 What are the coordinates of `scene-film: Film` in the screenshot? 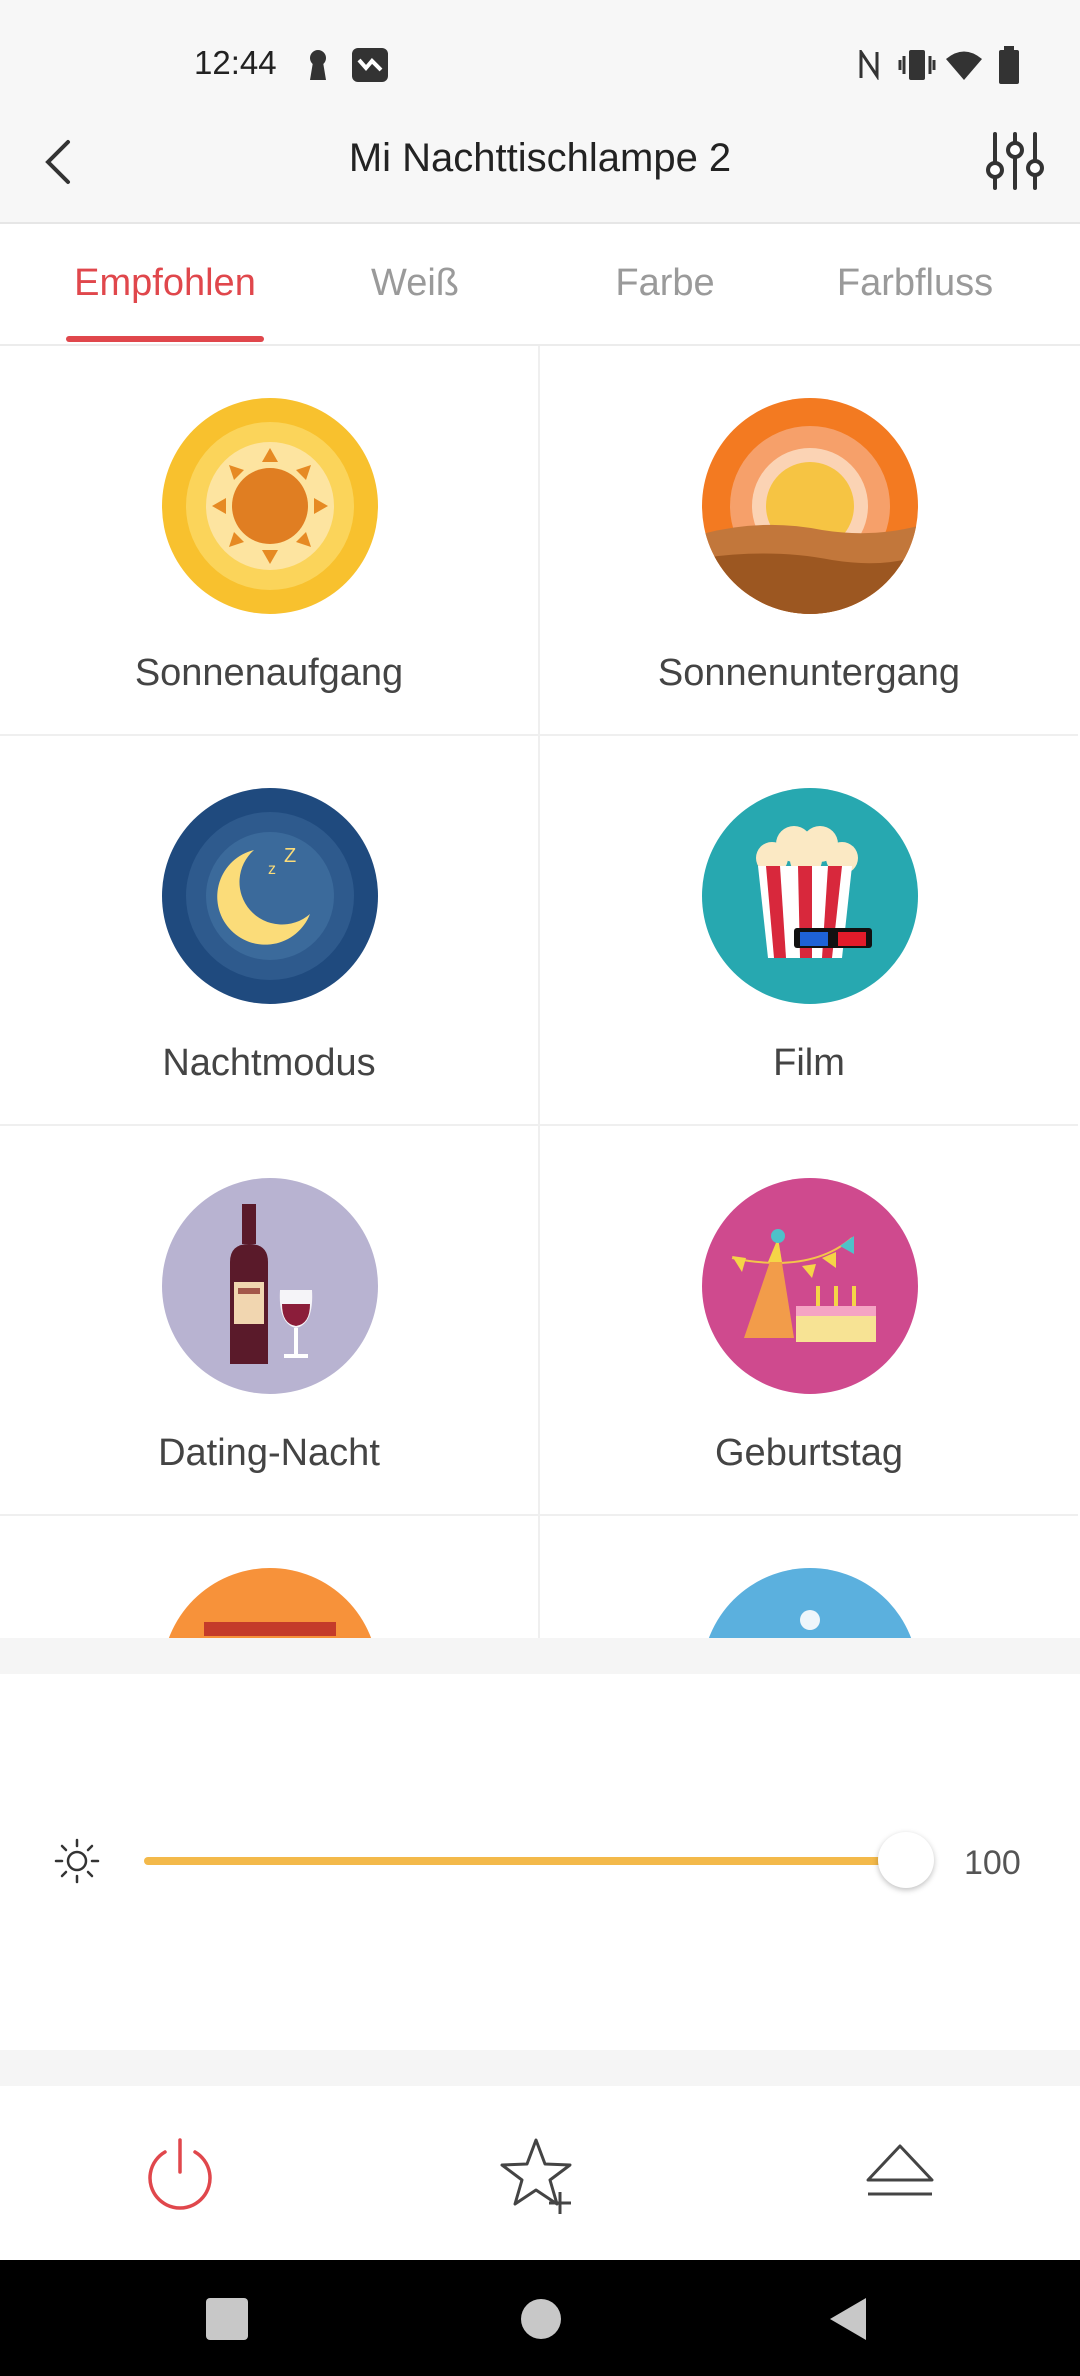 It's located at (809, 931).